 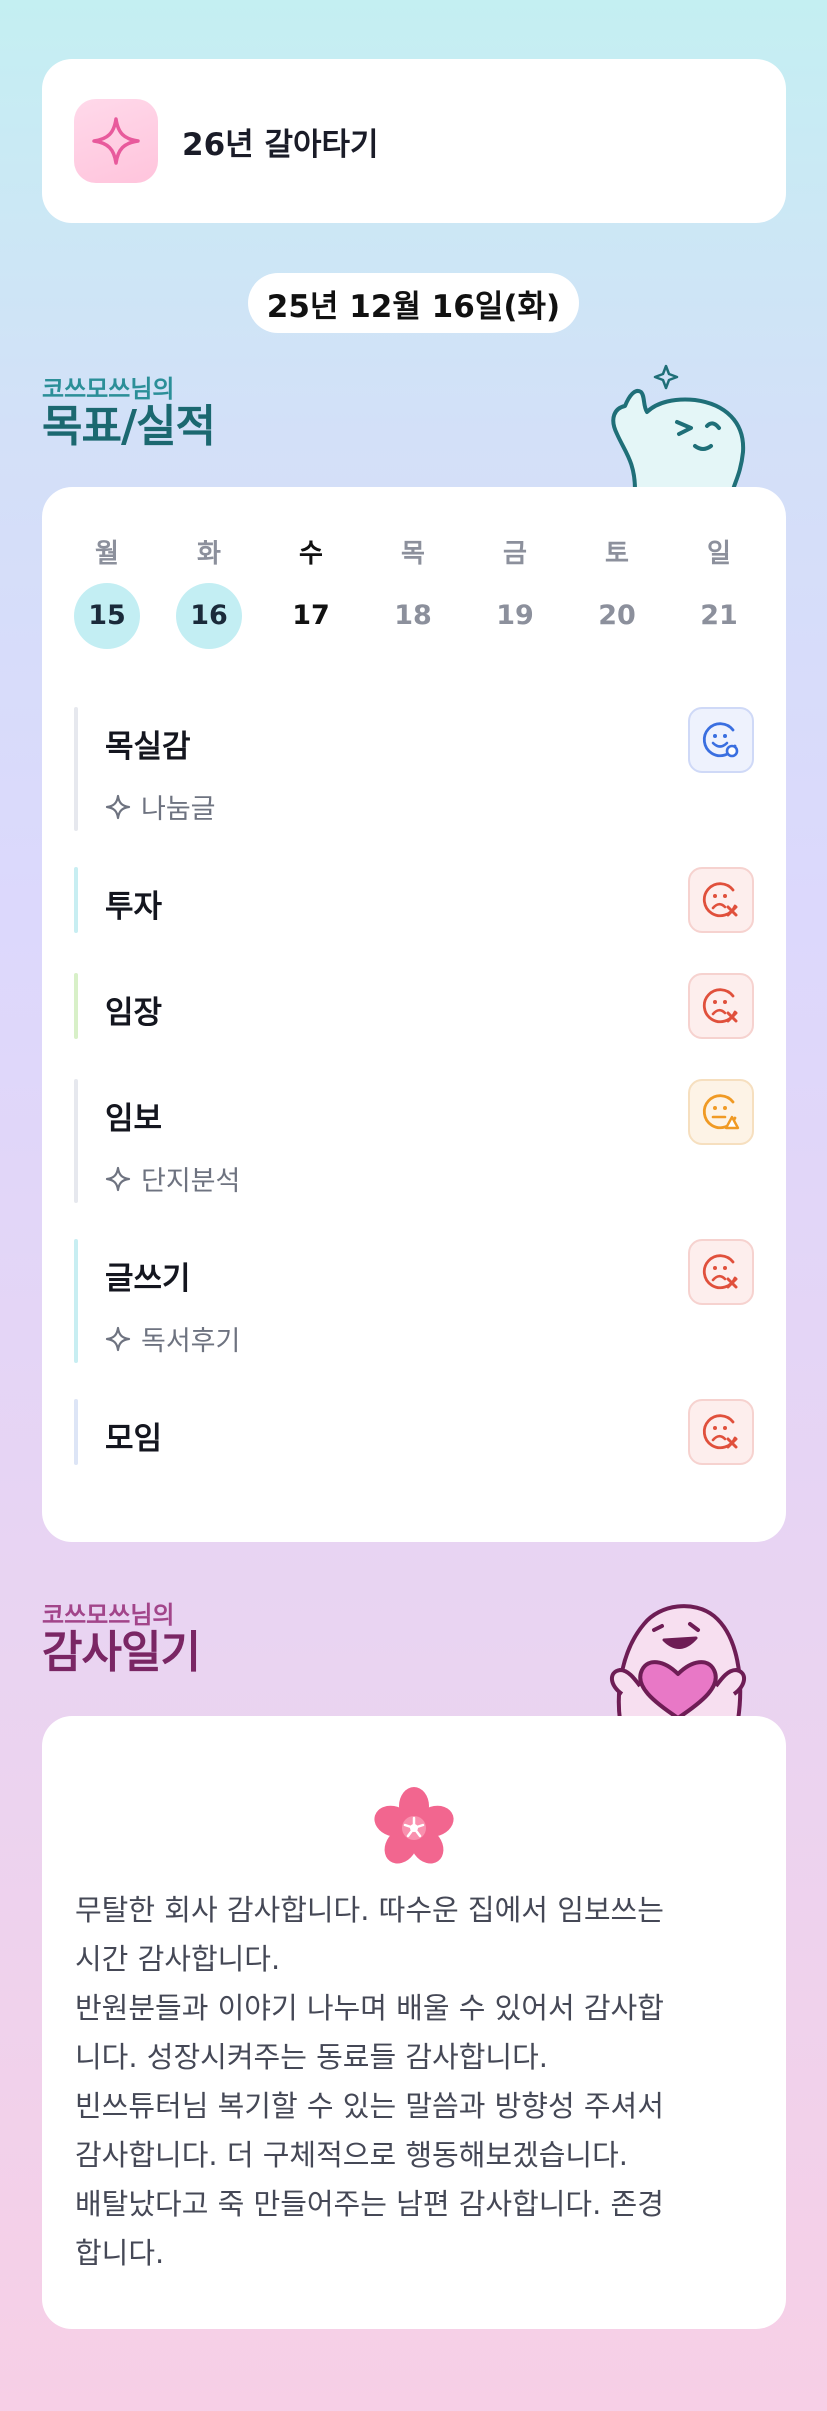 What do you see at coordinates (413, 554) in the screenshot?
I see `day-of-week-label: 목` at bounding box center [413, 554].